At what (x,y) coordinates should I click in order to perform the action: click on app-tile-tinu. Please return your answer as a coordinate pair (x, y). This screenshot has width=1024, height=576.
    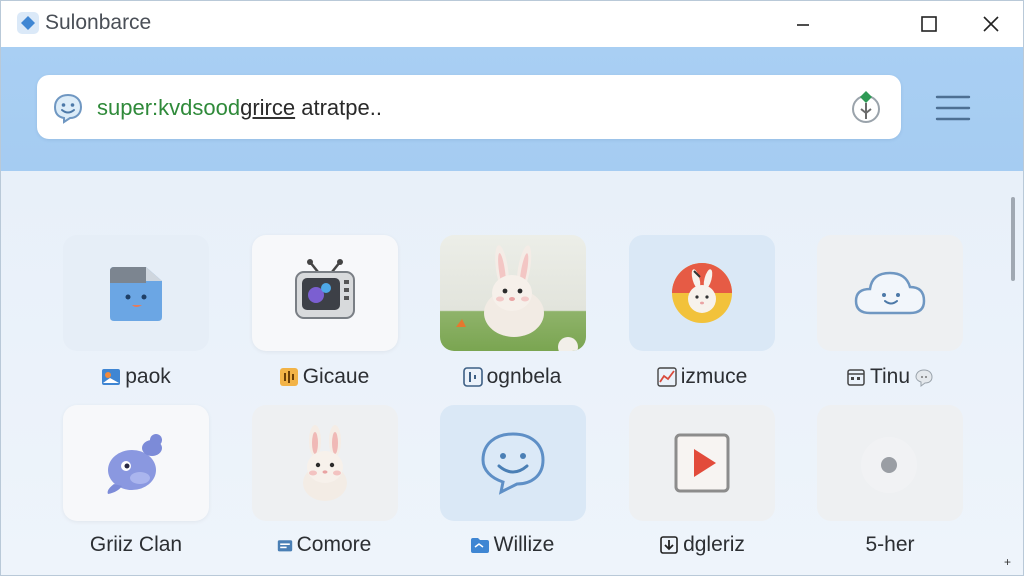
    Looking at the image, I should click on (890, 293).